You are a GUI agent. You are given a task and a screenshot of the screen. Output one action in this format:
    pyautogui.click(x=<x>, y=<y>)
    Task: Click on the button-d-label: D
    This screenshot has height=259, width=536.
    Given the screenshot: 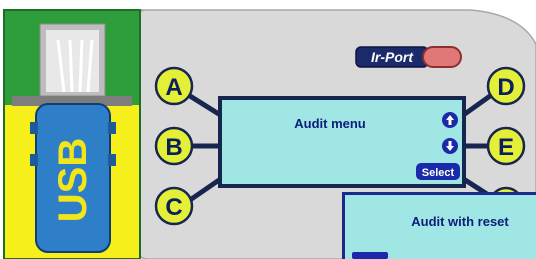 What is the action you would take?
    pyautogui.click(x=505, y=87)
    